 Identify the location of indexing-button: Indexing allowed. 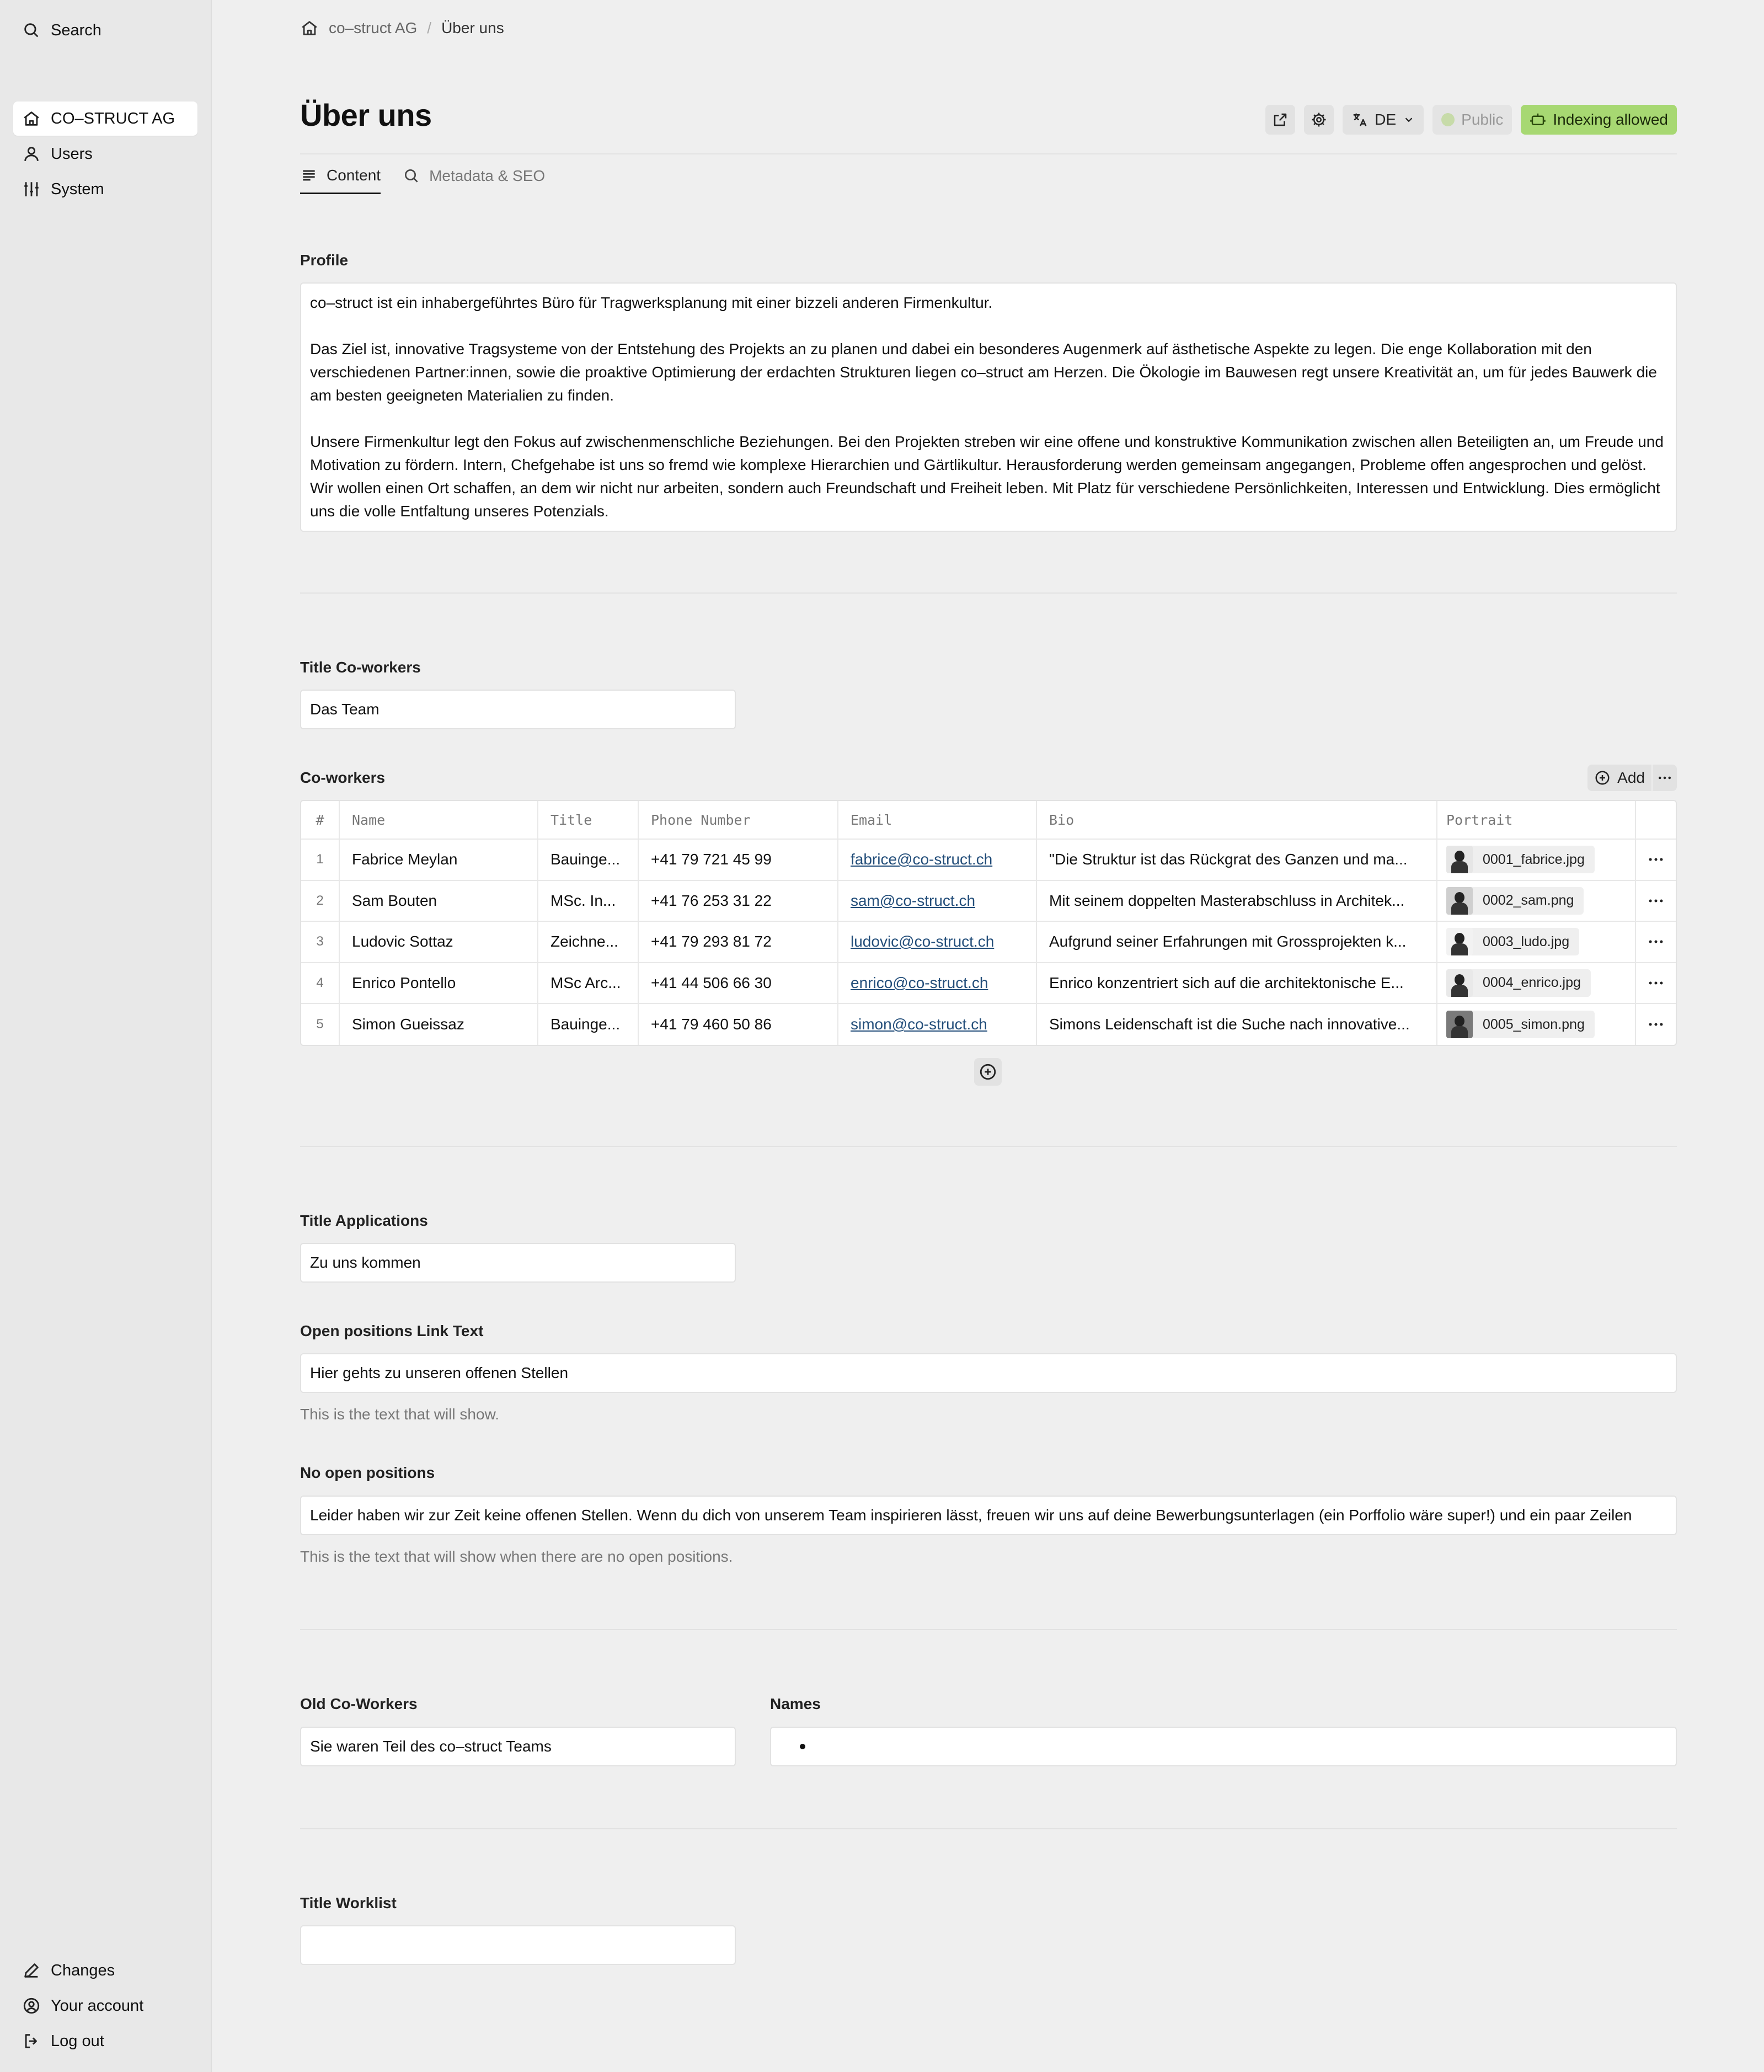
(1599, 120).